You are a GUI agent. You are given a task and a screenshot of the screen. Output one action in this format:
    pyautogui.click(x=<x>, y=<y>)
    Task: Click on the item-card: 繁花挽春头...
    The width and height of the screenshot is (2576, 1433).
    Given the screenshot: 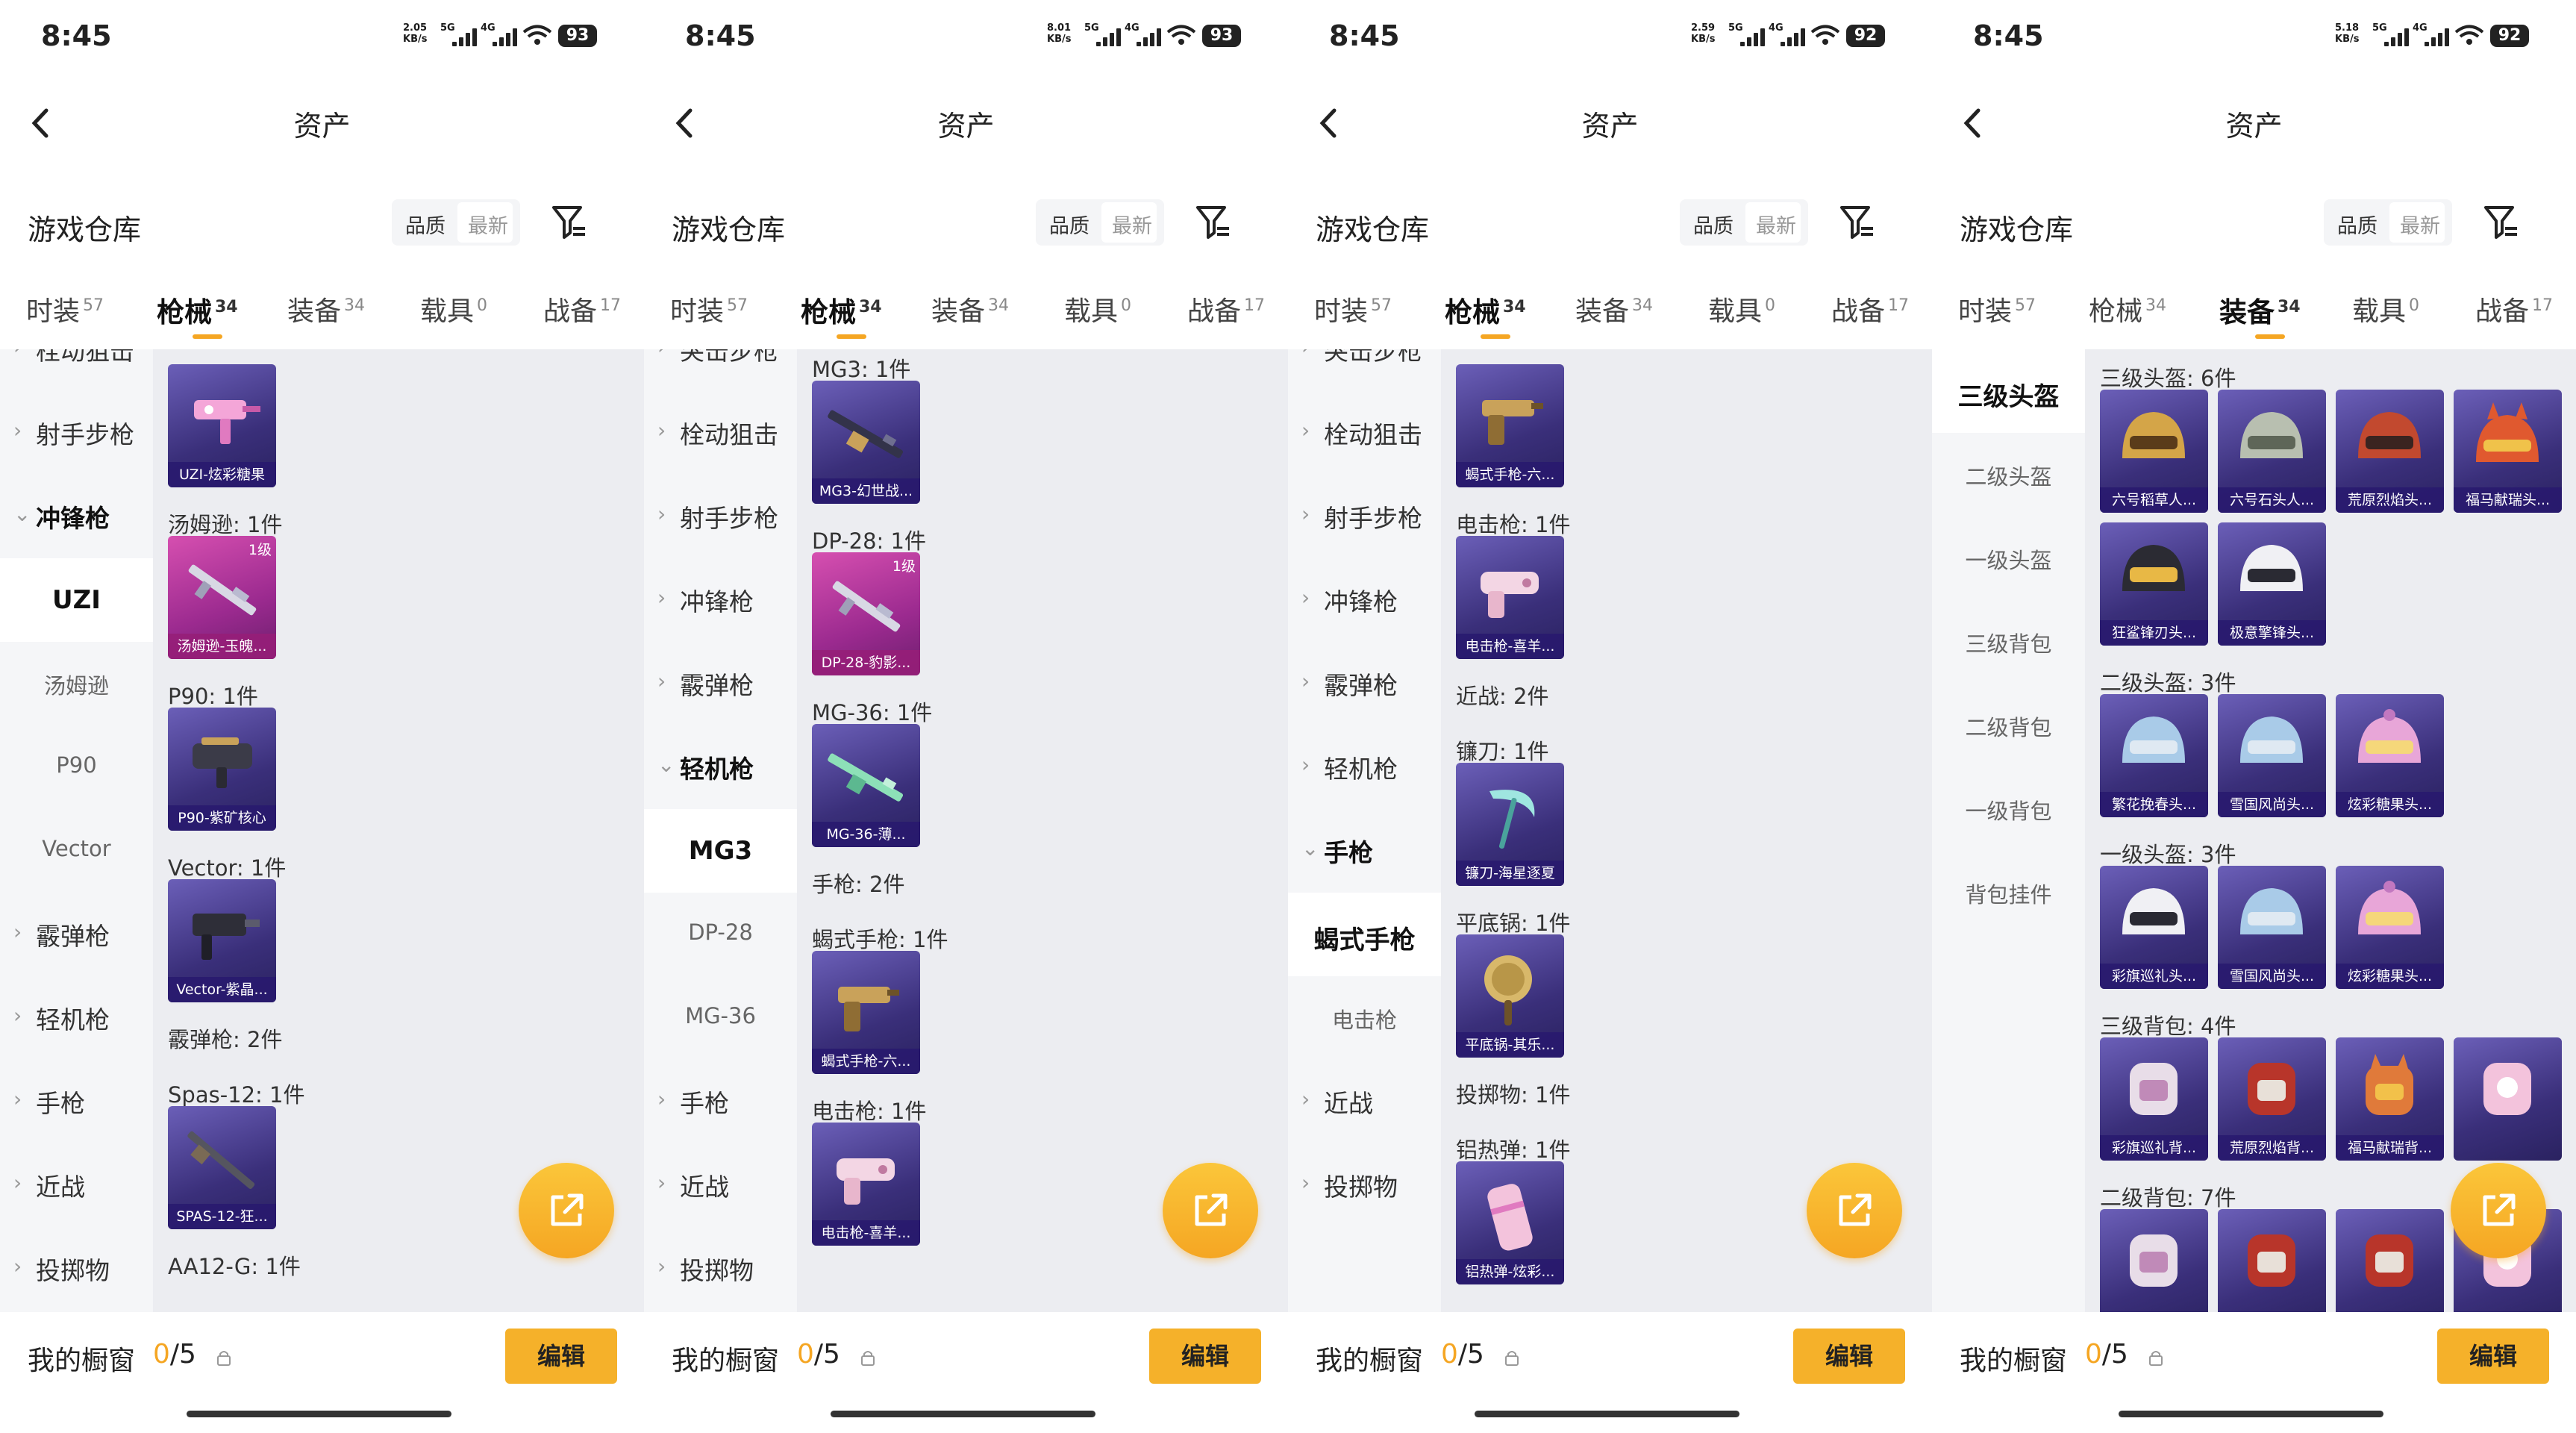 What is the action you would take?
    pyautogui.click(x=2154, y=755)
    